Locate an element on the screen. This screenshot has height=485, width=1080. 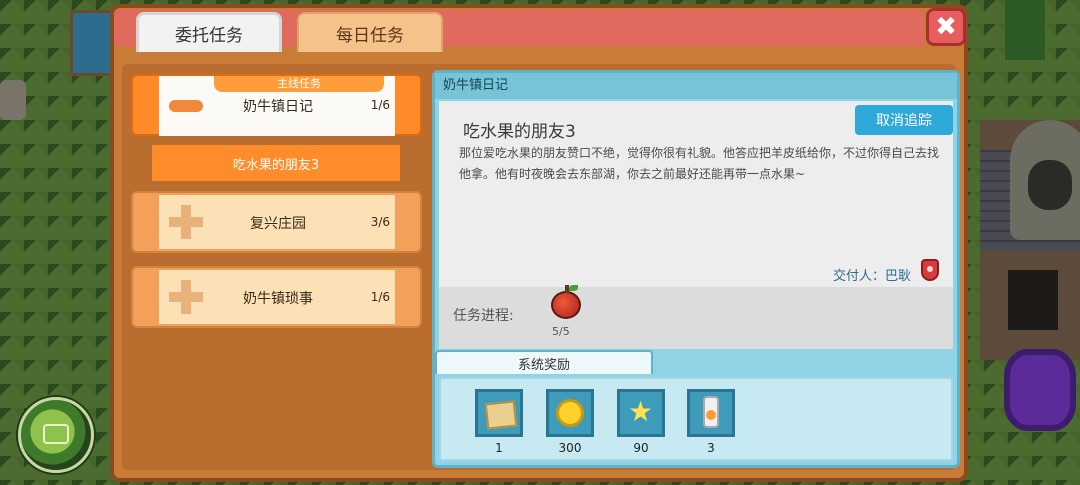
main-quest-icon is located at coordinates (186, 106).